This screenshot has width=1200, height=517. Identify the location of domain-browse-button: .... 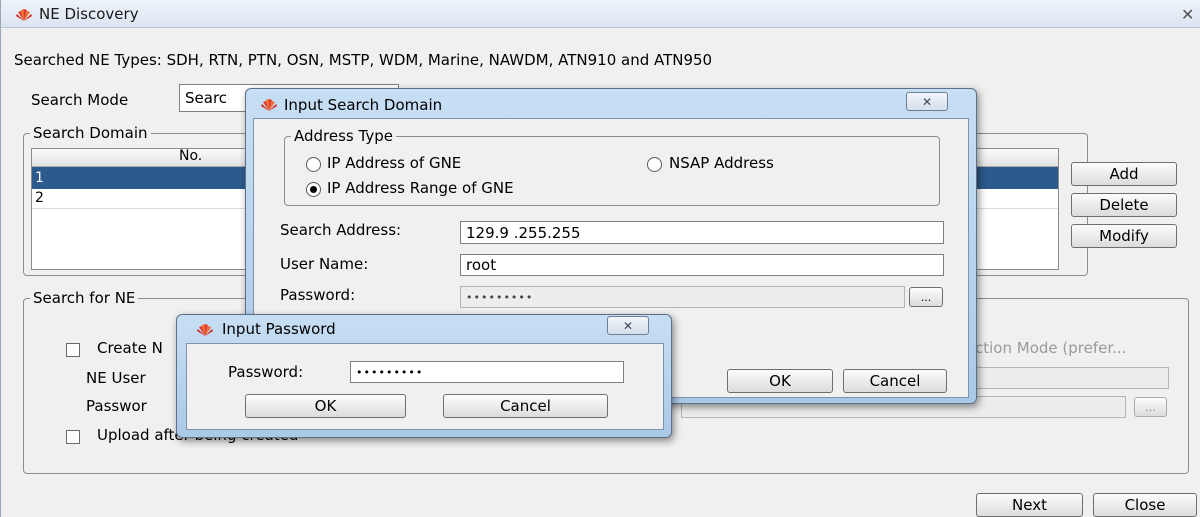
(926, 297).